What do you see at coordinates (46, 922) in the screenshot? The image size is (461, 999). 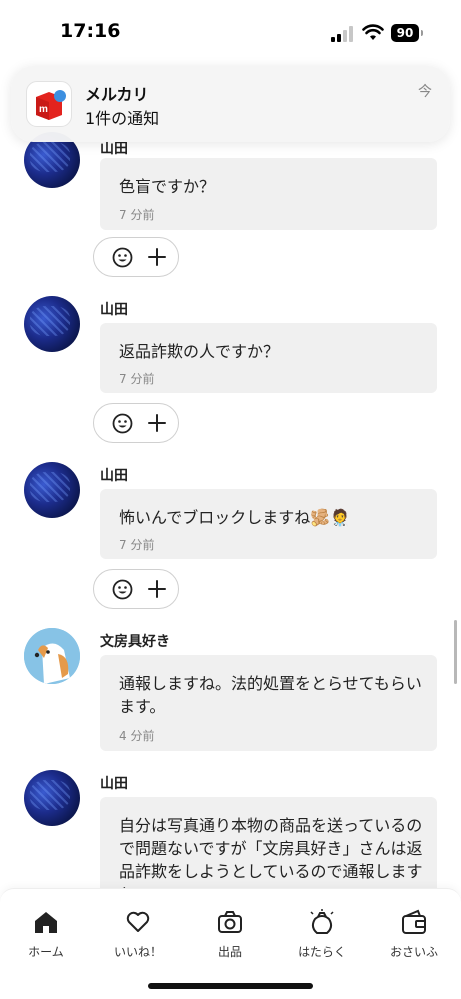 I see `home-icon` at bounding box center [46, 922].